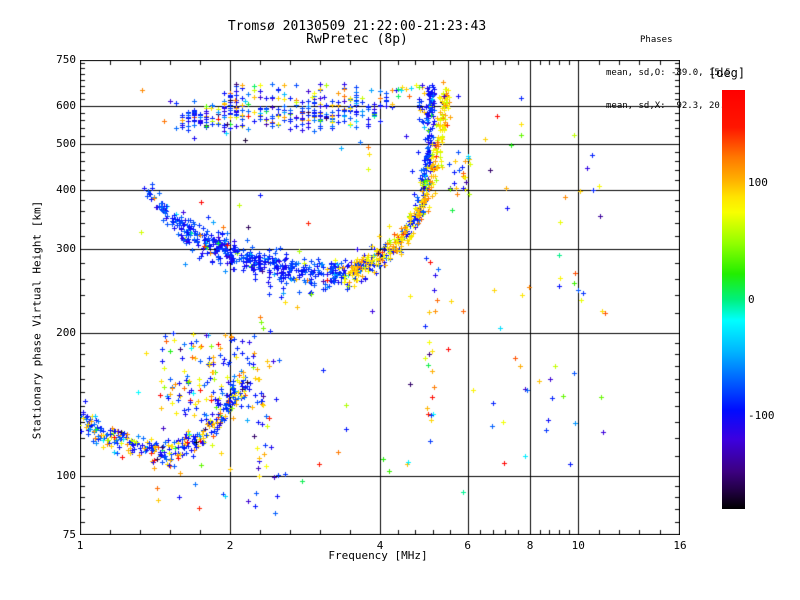 The image size is (800, 600). I want to click on colorbar, so click(733, 299).